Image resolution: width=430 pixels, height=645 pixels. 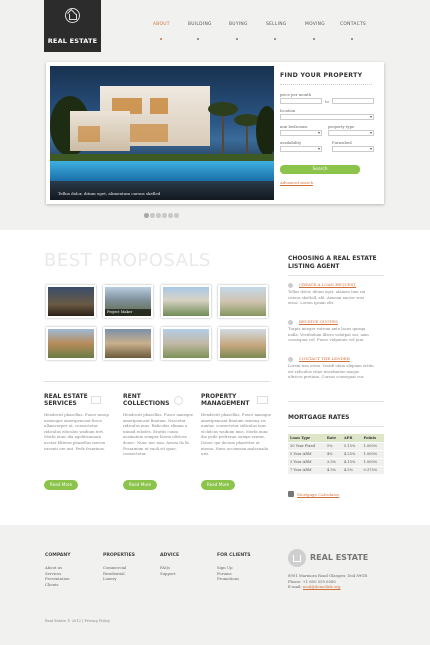 What do you see at coordinates (72, 41) in the screenshot?
I see `logo-text: REAL ESTATE` at bounding box center [72, 41].